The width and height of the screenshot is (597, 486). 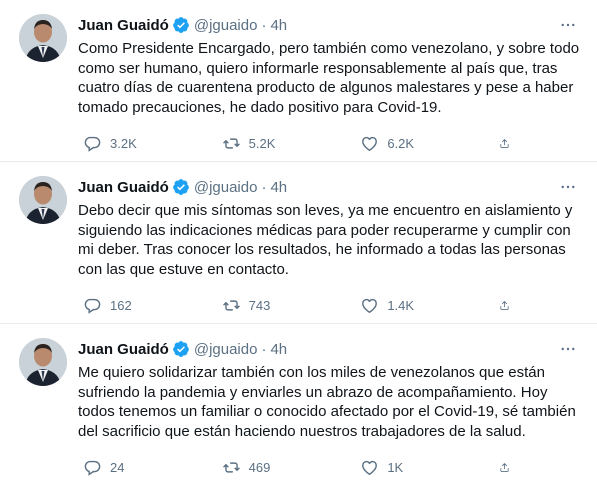 I want to click on tweet-actions: 3.2K 5.2K 6.2K, so click(x=298, y=143).